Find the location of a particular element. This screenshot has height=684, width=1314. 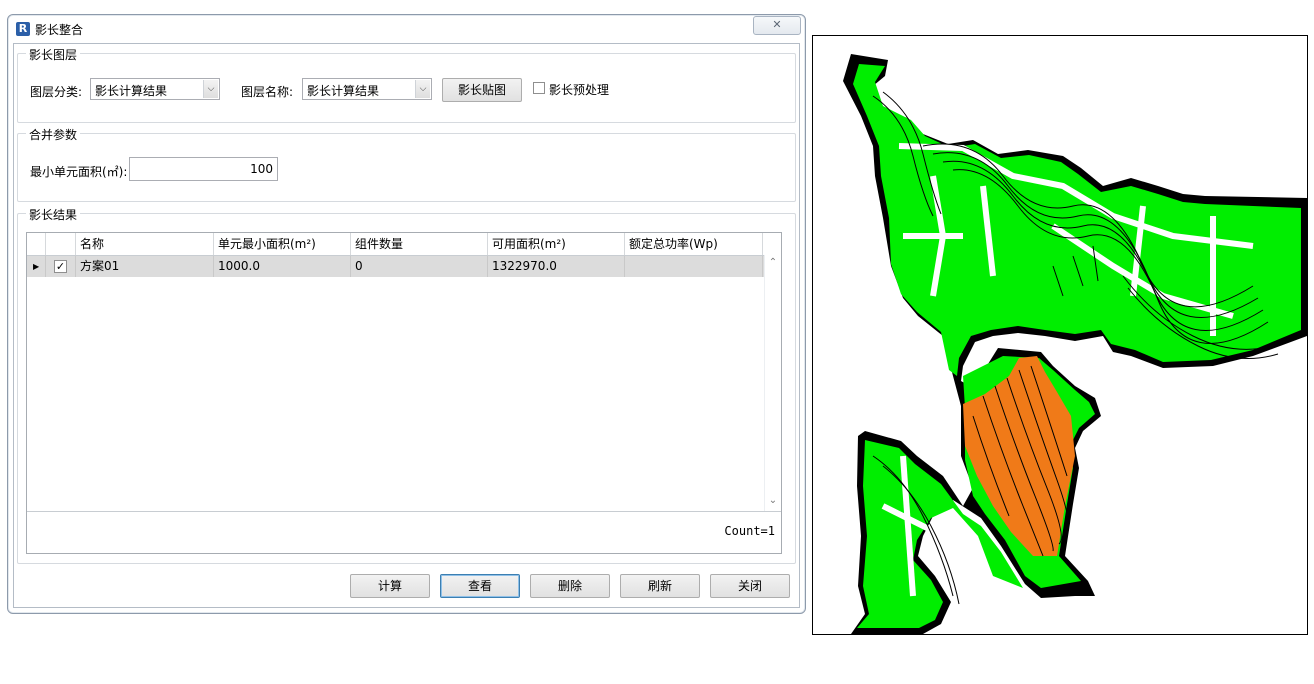

category-select: 影长计算结果 ⌵ is located at coordinates (155, 89).